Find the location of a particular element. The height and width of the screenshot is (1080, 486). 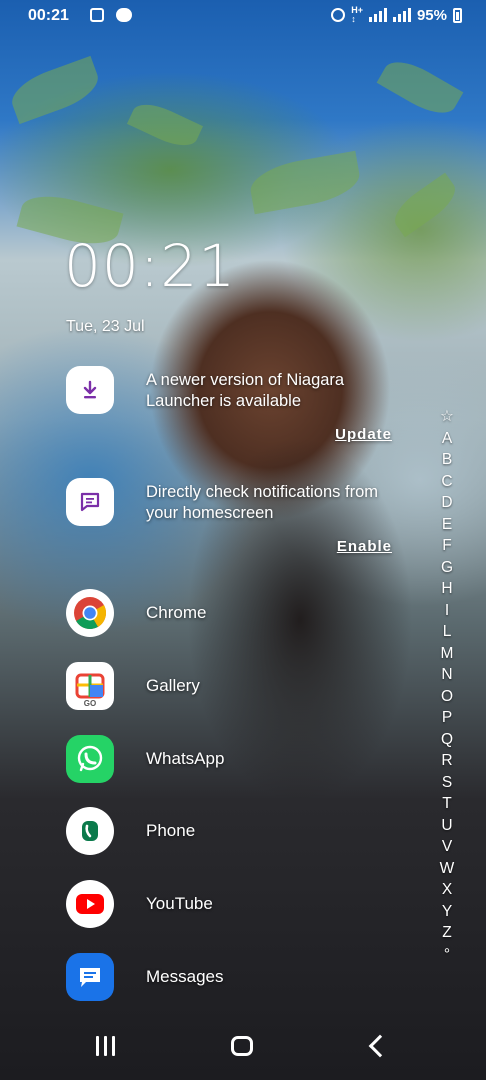

chrome-icon is located at coordinates (90, 613).